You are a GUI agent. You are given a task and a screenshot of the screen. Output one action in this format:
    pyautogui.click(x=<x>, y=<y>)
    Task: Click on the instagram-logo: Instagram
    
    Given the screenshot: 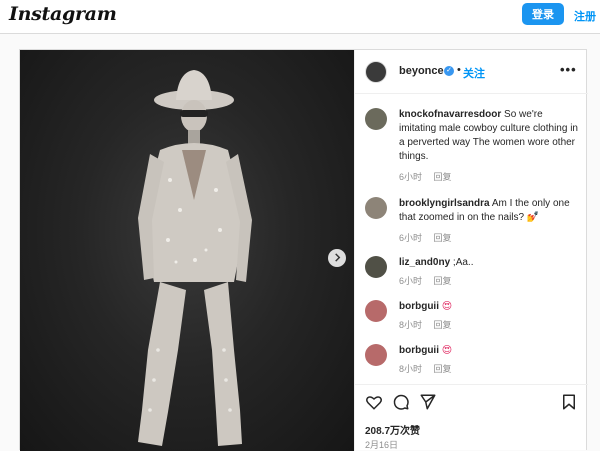 What is the action you would take?
    pyautogui.click(x=63, y=14)
    